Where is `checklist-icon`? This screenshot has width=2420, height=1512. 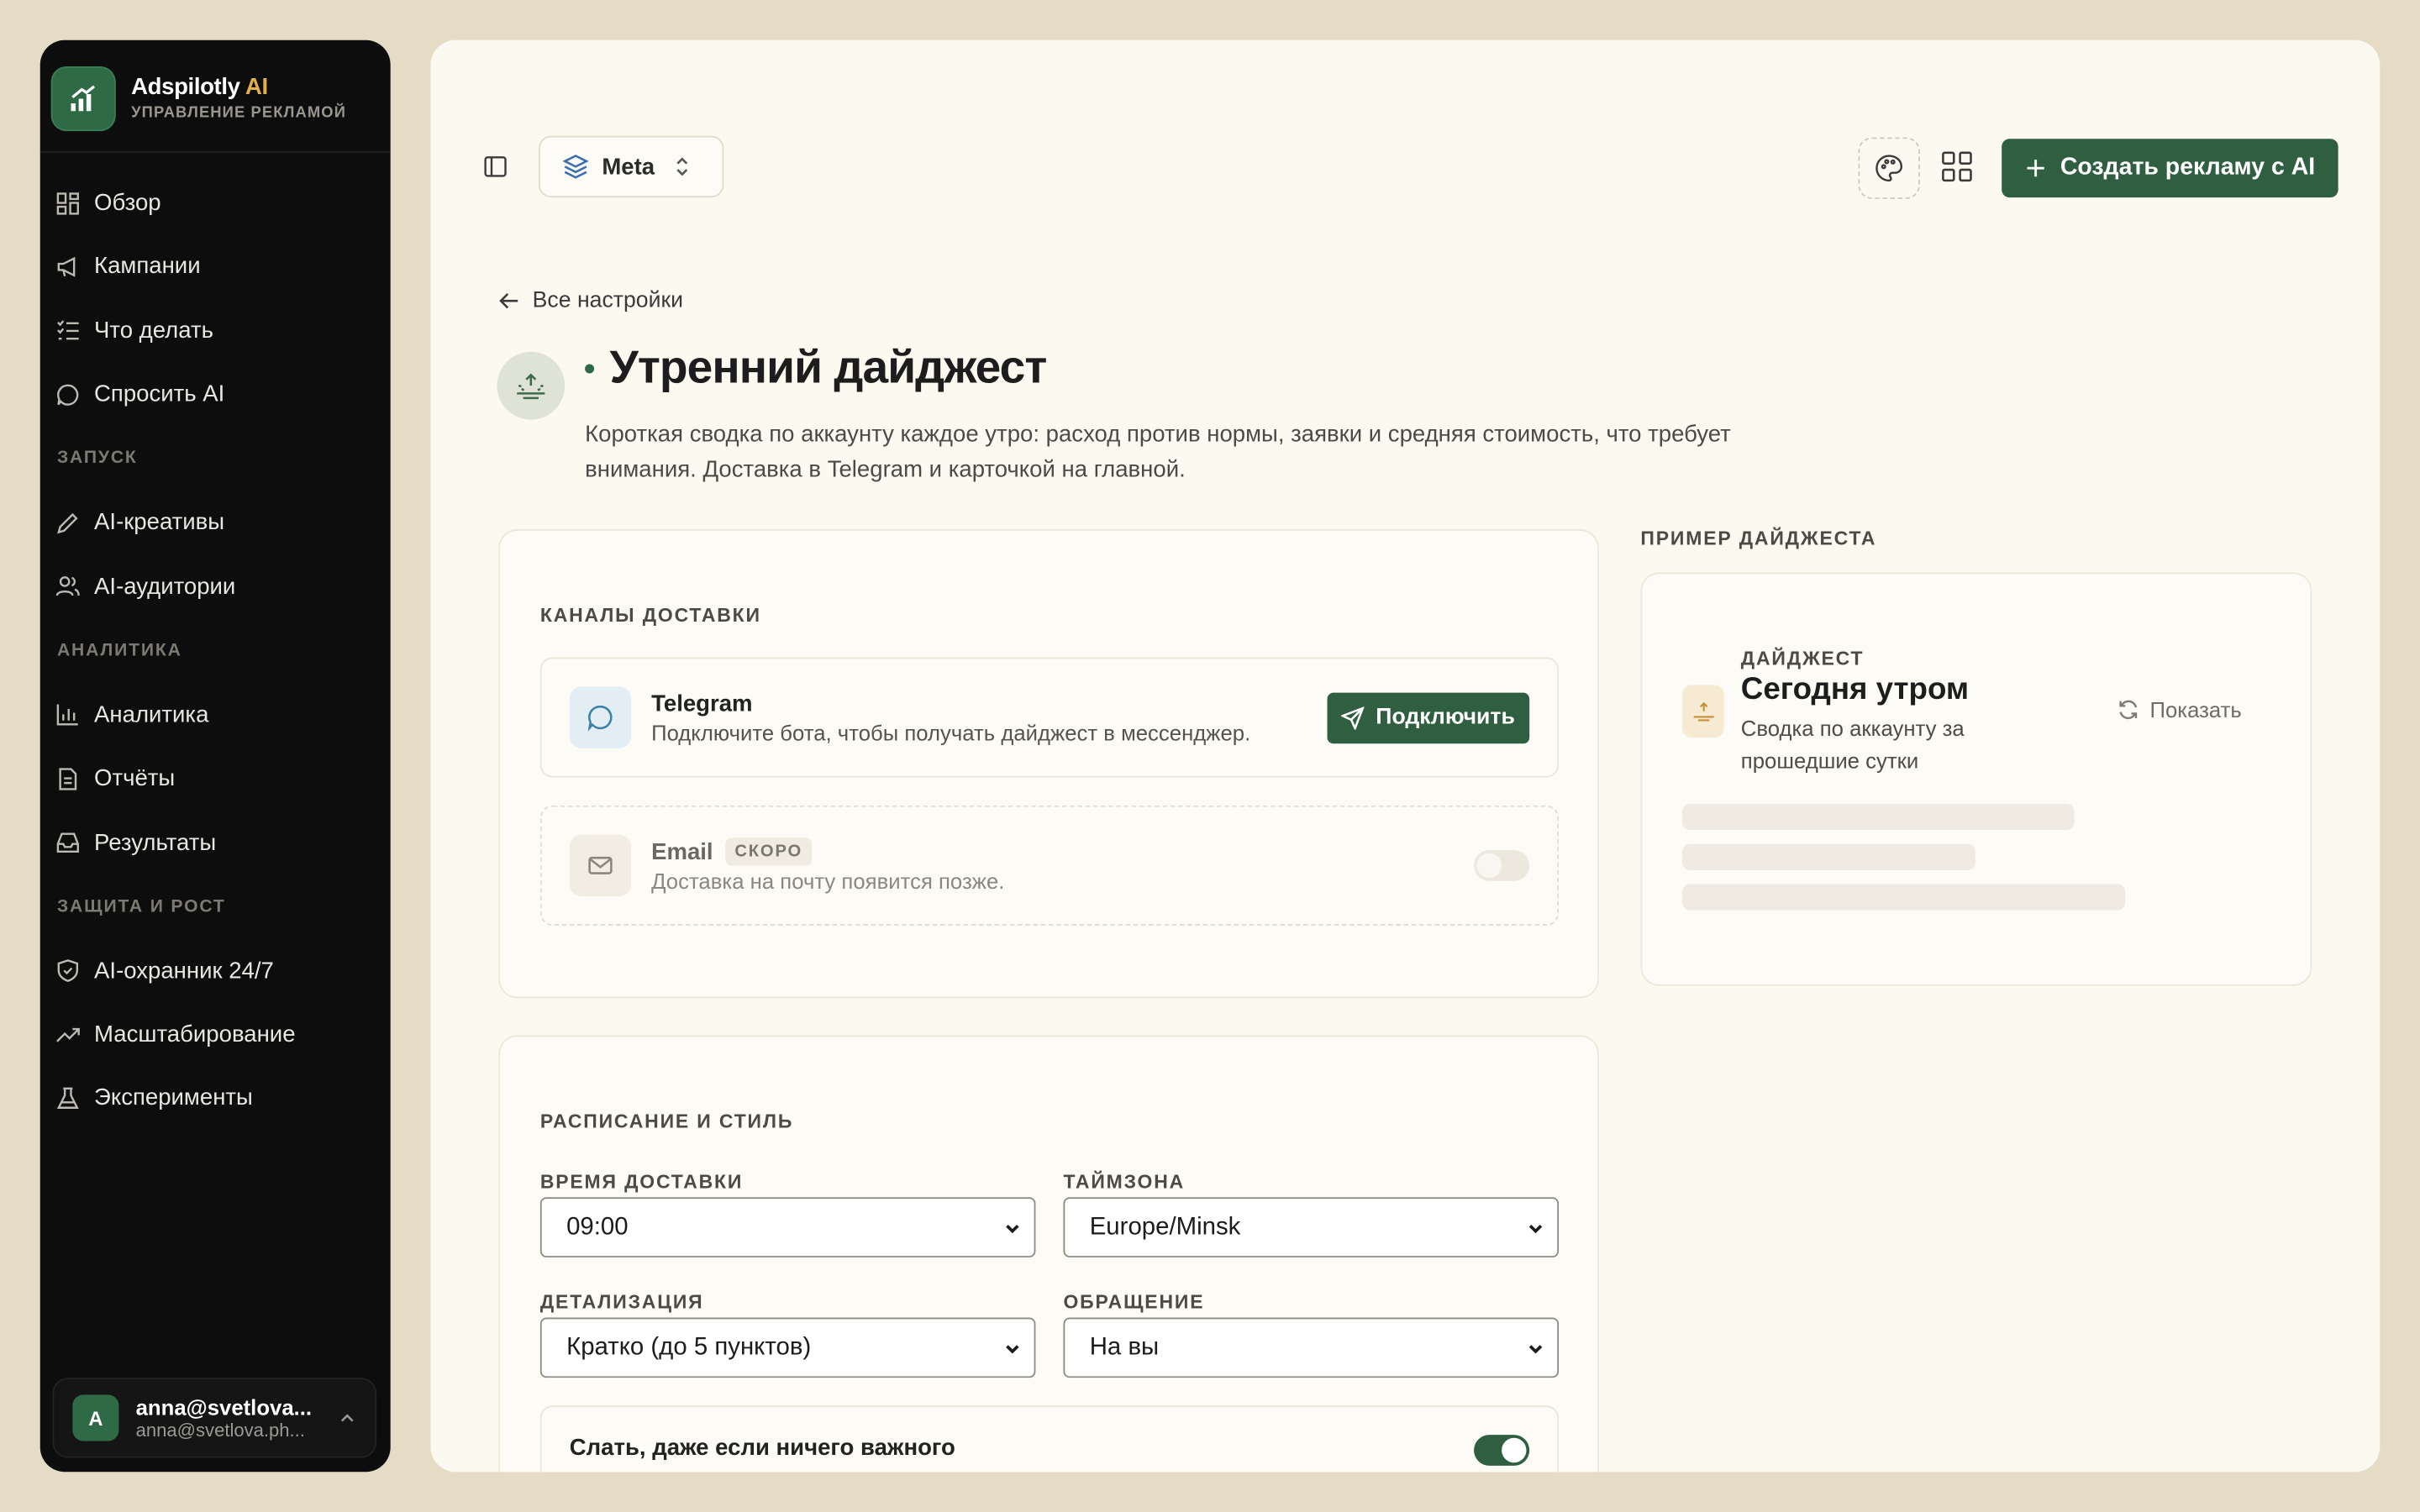
checklist-icon is located at coordinates (68, 330).